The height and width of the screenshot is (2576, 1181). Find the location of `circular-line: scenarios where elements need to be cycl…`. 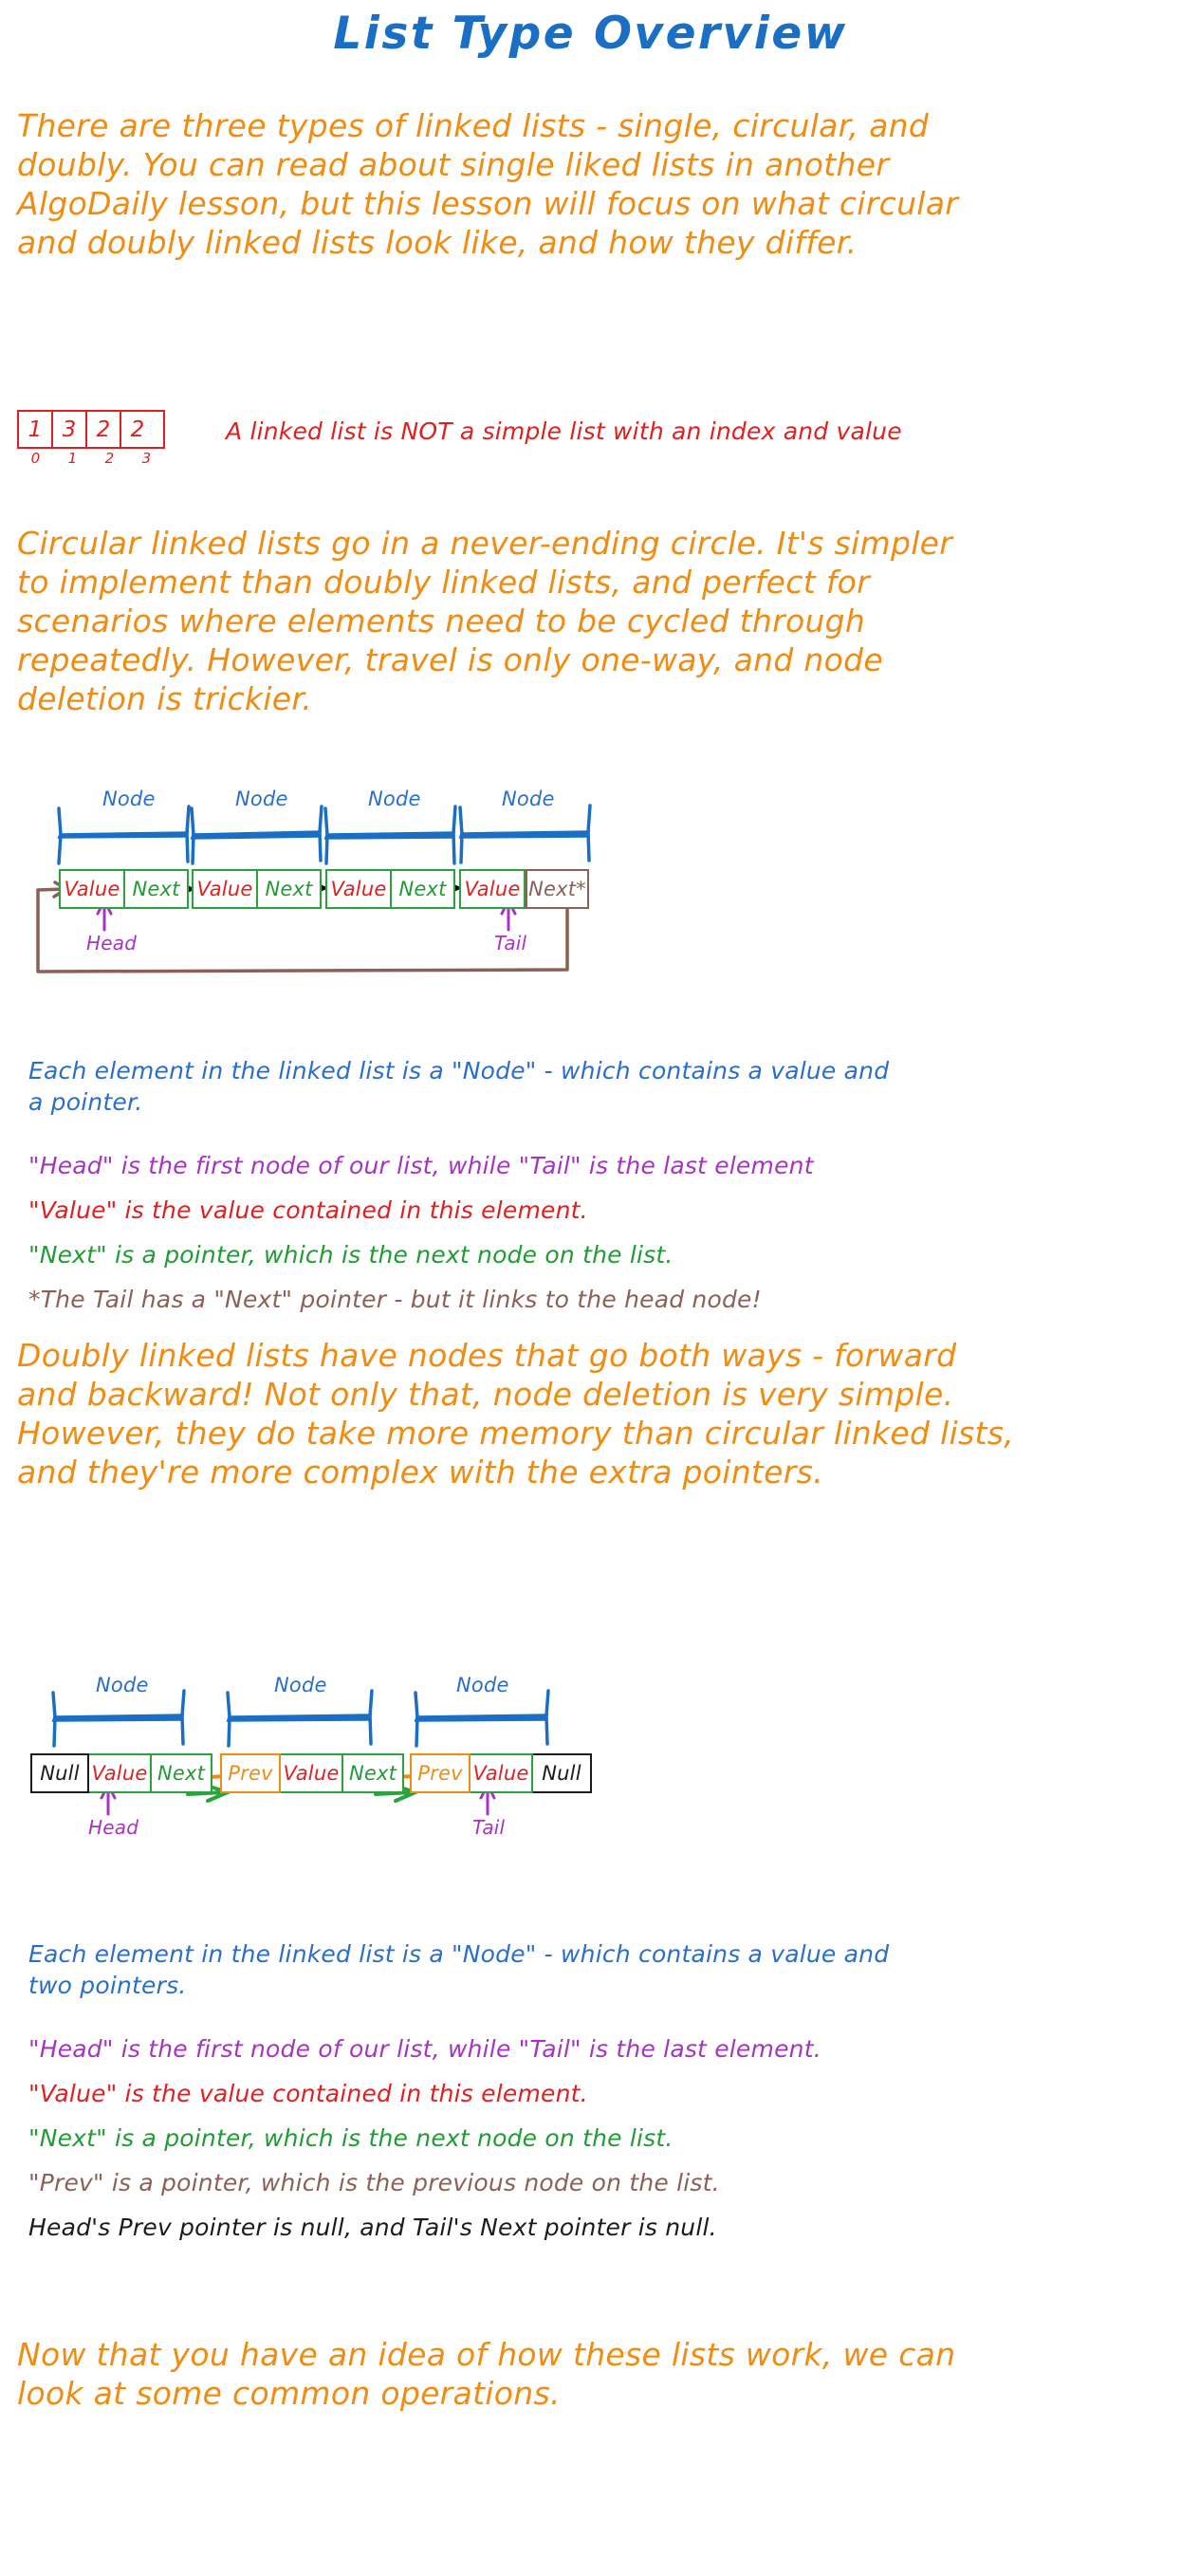

circular-line: scenarios where elements need to be cycl… is located at coordinates (442, 620).